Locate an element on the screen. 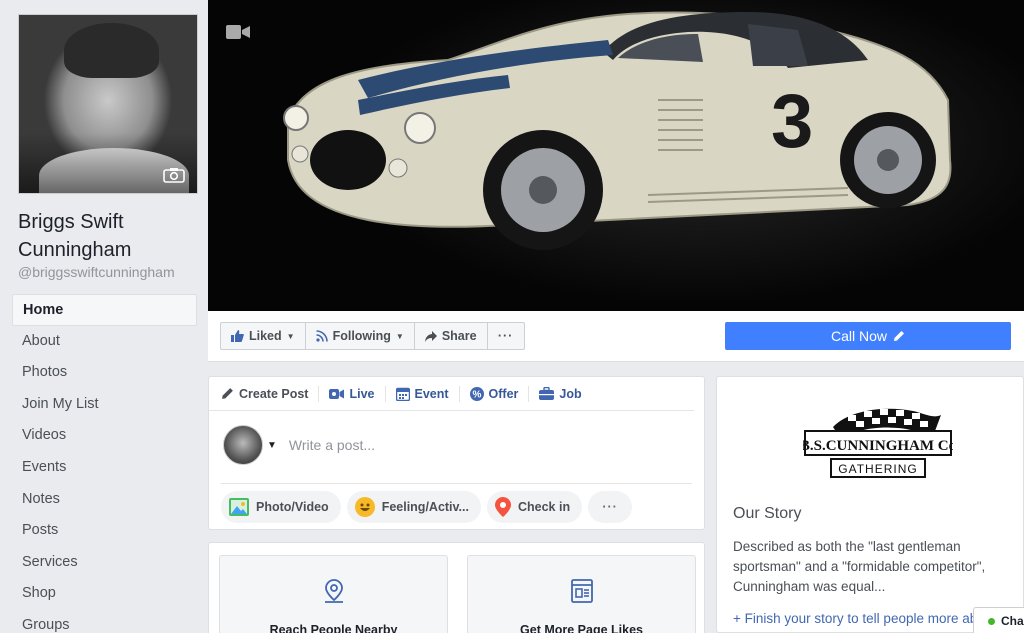  chat-tab: Cha is located at coordinates (998, 620).